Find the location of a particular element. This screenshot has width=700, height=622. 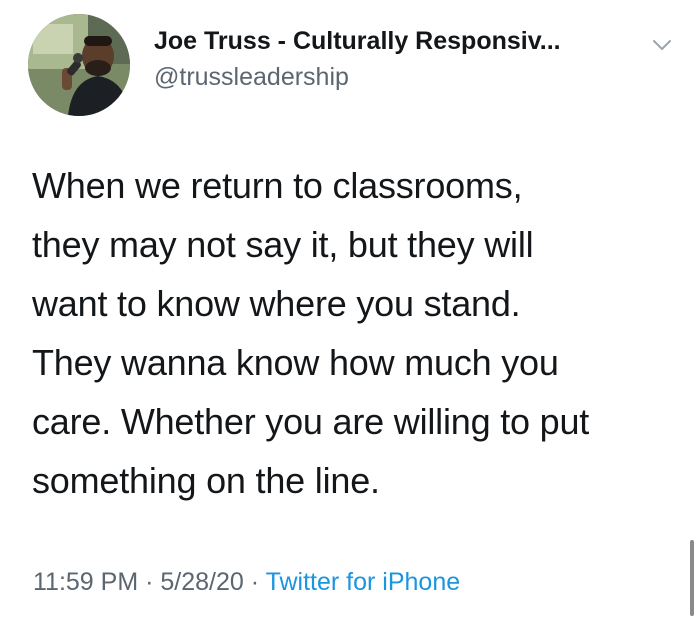

avatar-photo is located at coordinates (79, 65).